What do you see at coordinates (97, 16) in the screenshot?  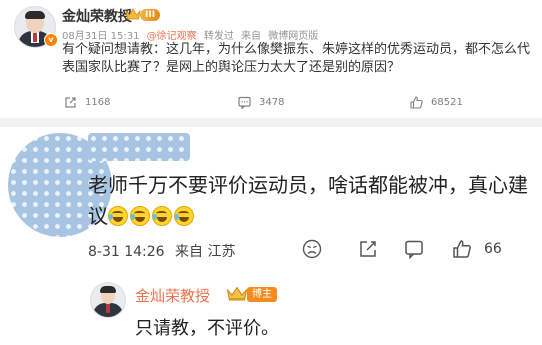 I see `post-author-name: 金灿荣教授` at bounding box center [97, 16].